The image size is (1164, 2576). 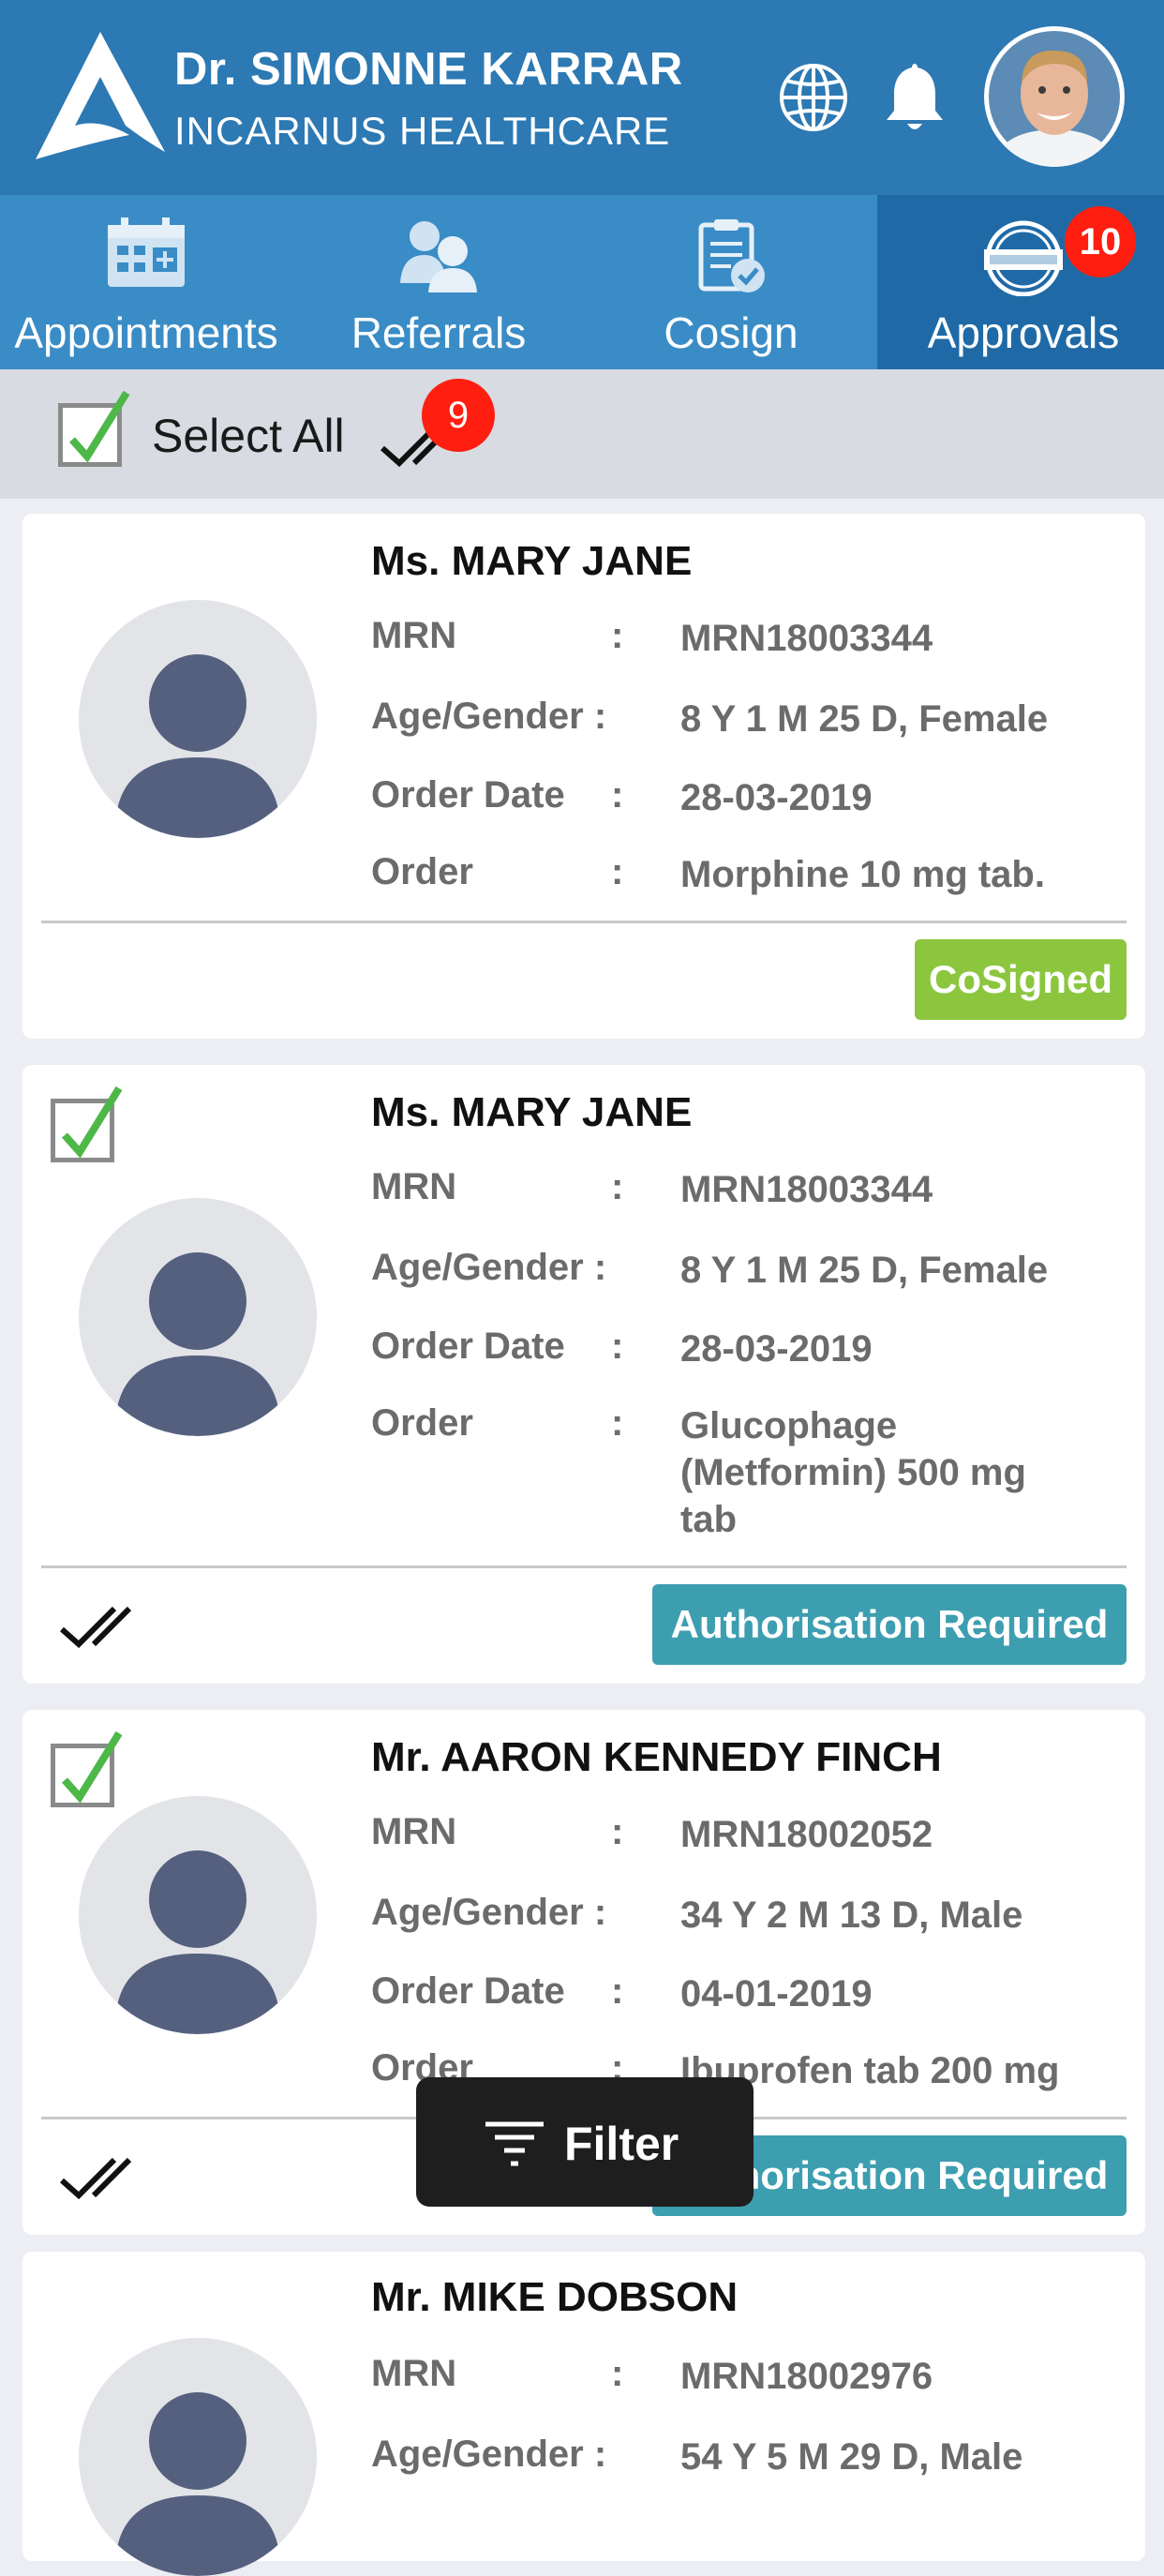 I want to click on select-all-label: Select All, so click(x=249, y=436).